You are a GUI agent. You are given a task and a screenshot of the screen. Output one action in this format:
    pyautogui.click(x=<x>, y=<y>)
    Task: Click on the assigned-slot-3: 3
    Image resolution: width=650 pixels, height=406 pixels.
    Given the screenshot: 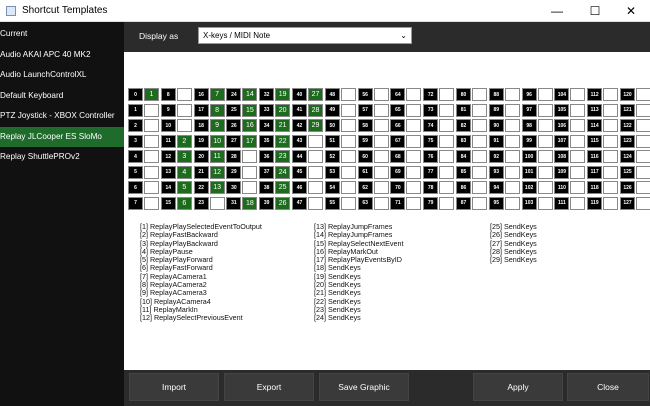 What is the action you would take?
    pyautogui.click(x=184, y=156)
    